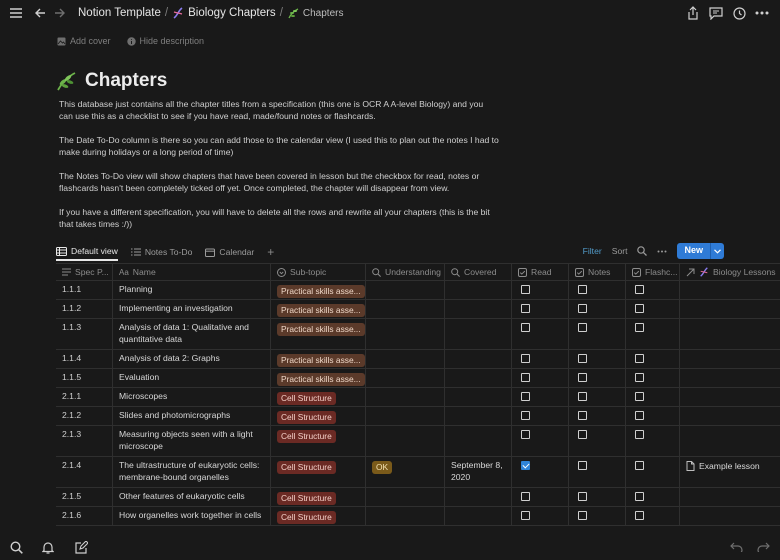 This screenshot has width=780, height=560. What do you see at coordinates (192, 416) in the screenshot?
I see `cell-name: Slides and photomicrographs` at bounding box center [192, 416].